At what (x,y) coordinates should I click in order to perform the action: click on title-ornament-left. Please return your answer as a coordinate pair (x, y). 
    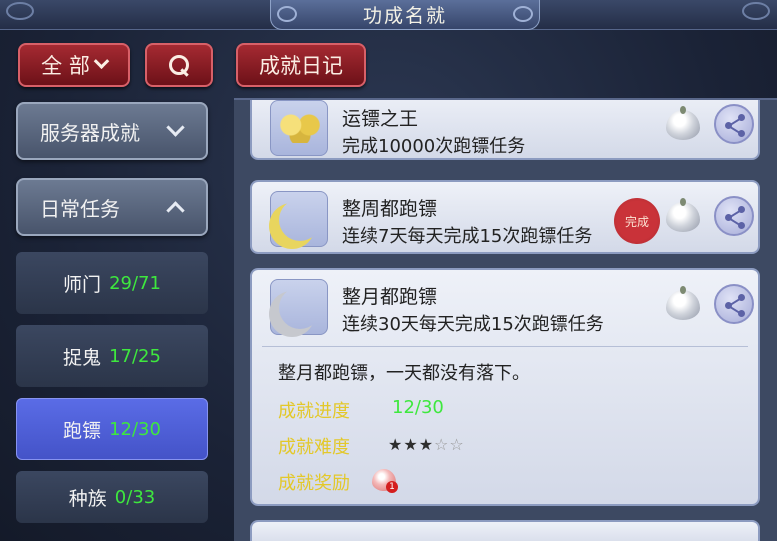
    Looking at the image, I should click on (287, 14).